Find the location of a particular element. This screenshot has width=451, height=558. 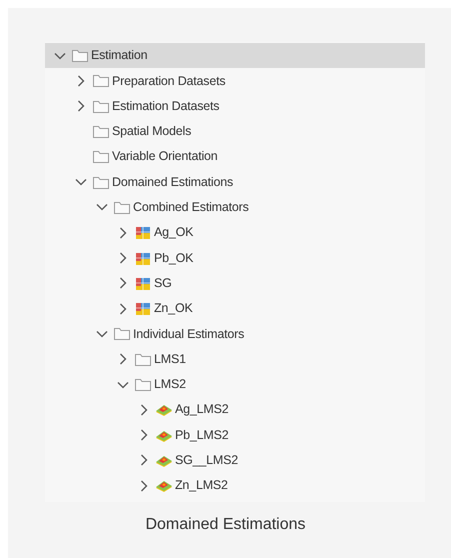

tree-item: Combined Estimators is located at coordinates (235, 207).